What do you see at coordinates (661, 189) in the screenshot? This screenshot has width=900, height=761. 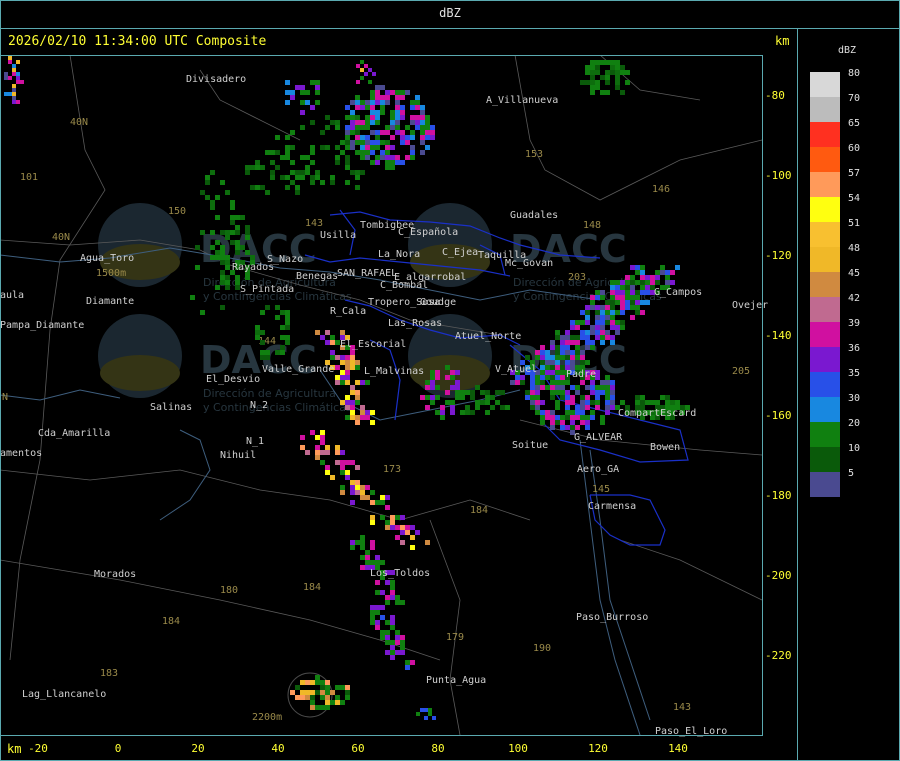 I see `route-146: 146` at bounding box center [661, 189].